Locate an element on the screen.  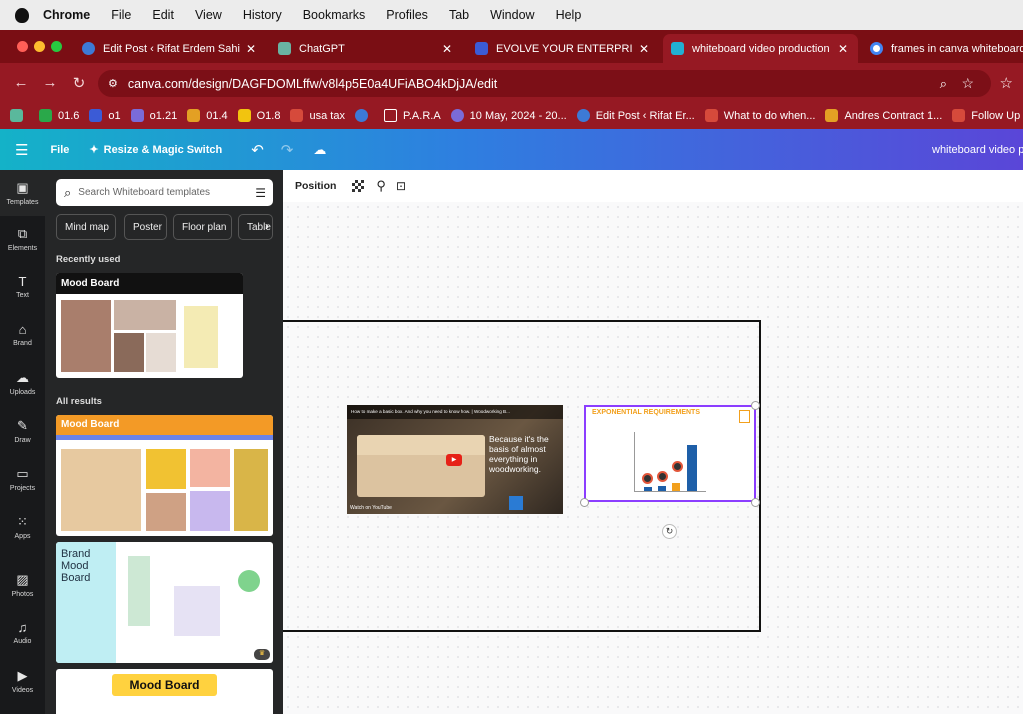
menu-bookmarks: Bookmarks is located at coordinates (334, 15).